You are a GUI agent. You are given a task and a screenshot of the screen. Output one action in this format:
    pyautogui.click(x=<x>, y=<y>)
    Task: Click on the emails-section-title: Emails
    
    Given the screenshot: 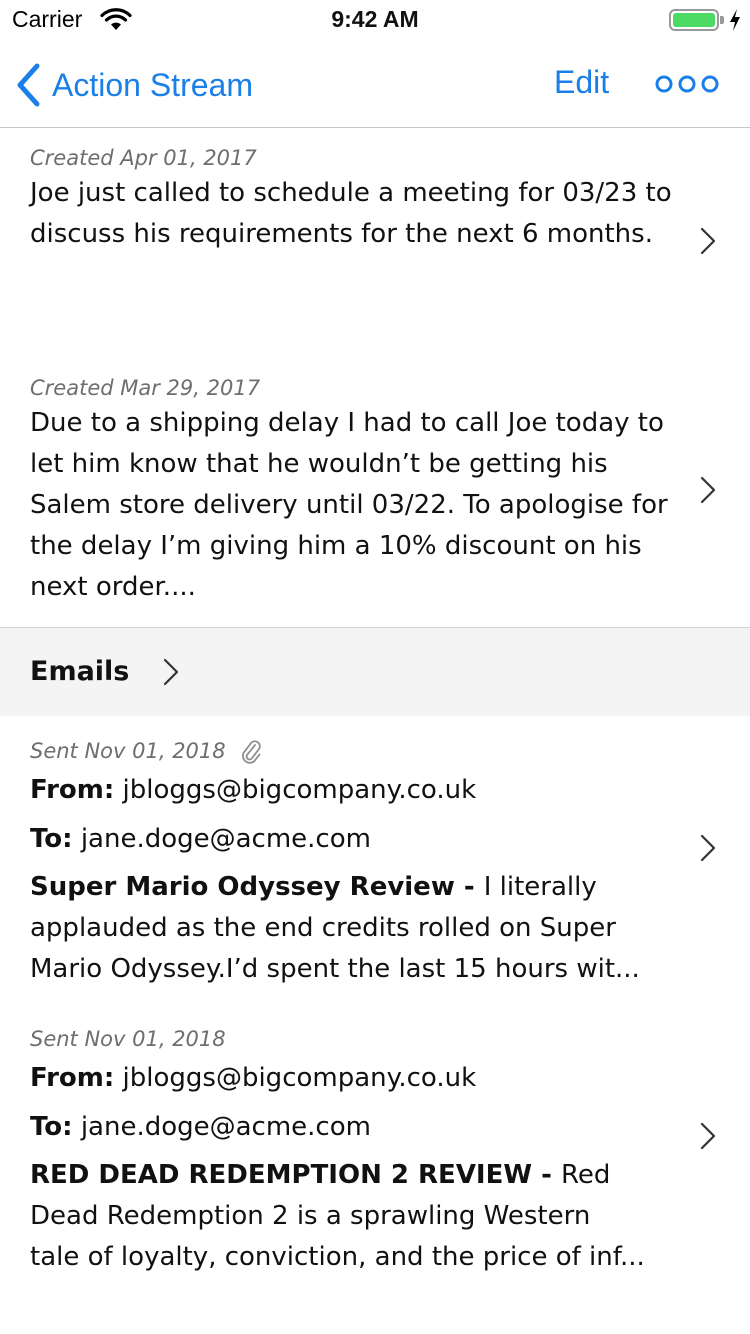 What is the action you would take?
    pyautogui.click(x=80, y=671)
    